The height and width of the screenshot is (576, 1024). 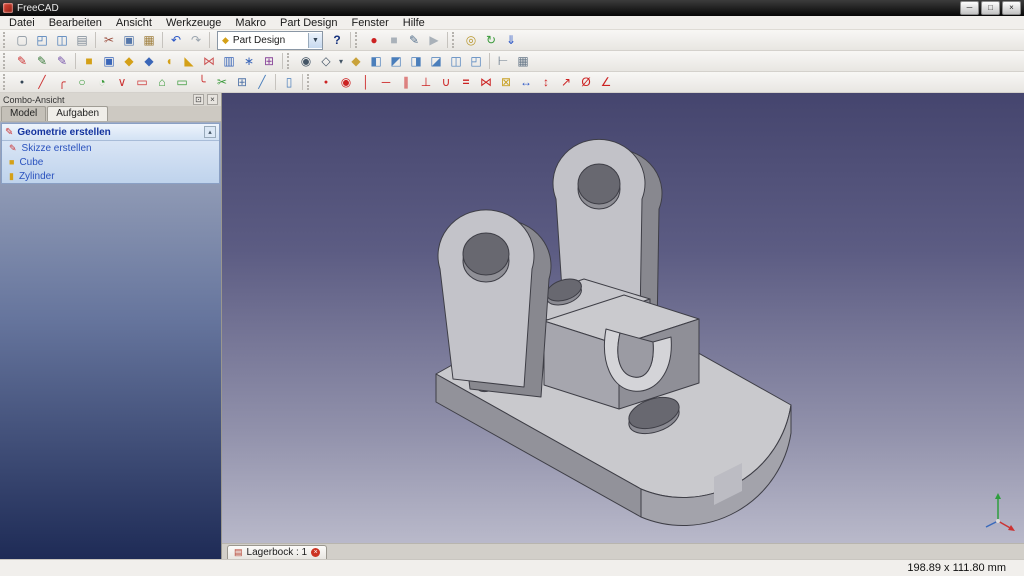 What do you see at coordinates (270, 40) in the screenshot?
I see `workbench-selector: ◆ Part Design ▼` at bounding box center [270, 40].